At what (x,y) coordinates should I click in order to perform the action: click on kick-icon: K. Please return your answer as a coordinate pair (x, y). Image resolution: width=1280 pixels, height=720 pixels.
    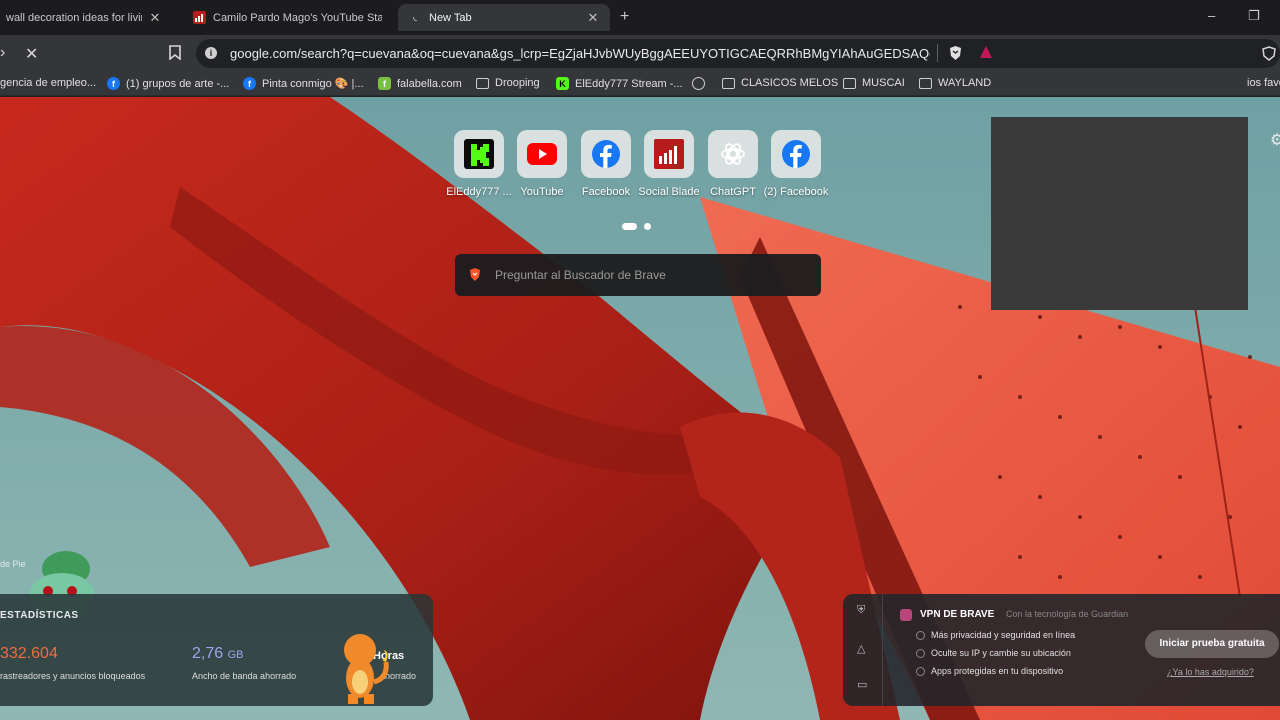
    Looking at the image, I should click on (562, 83).